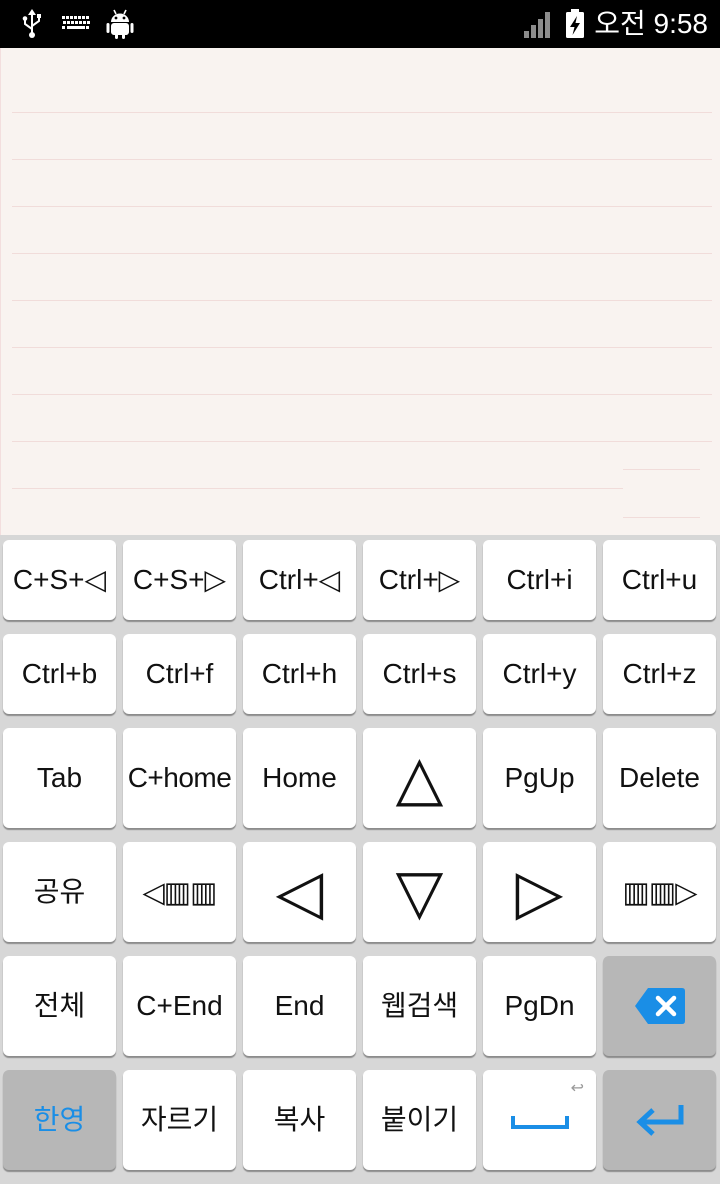  Describe the element at coordinates (299, 778) in the screenshot. I see `key-home: Home` at that location.